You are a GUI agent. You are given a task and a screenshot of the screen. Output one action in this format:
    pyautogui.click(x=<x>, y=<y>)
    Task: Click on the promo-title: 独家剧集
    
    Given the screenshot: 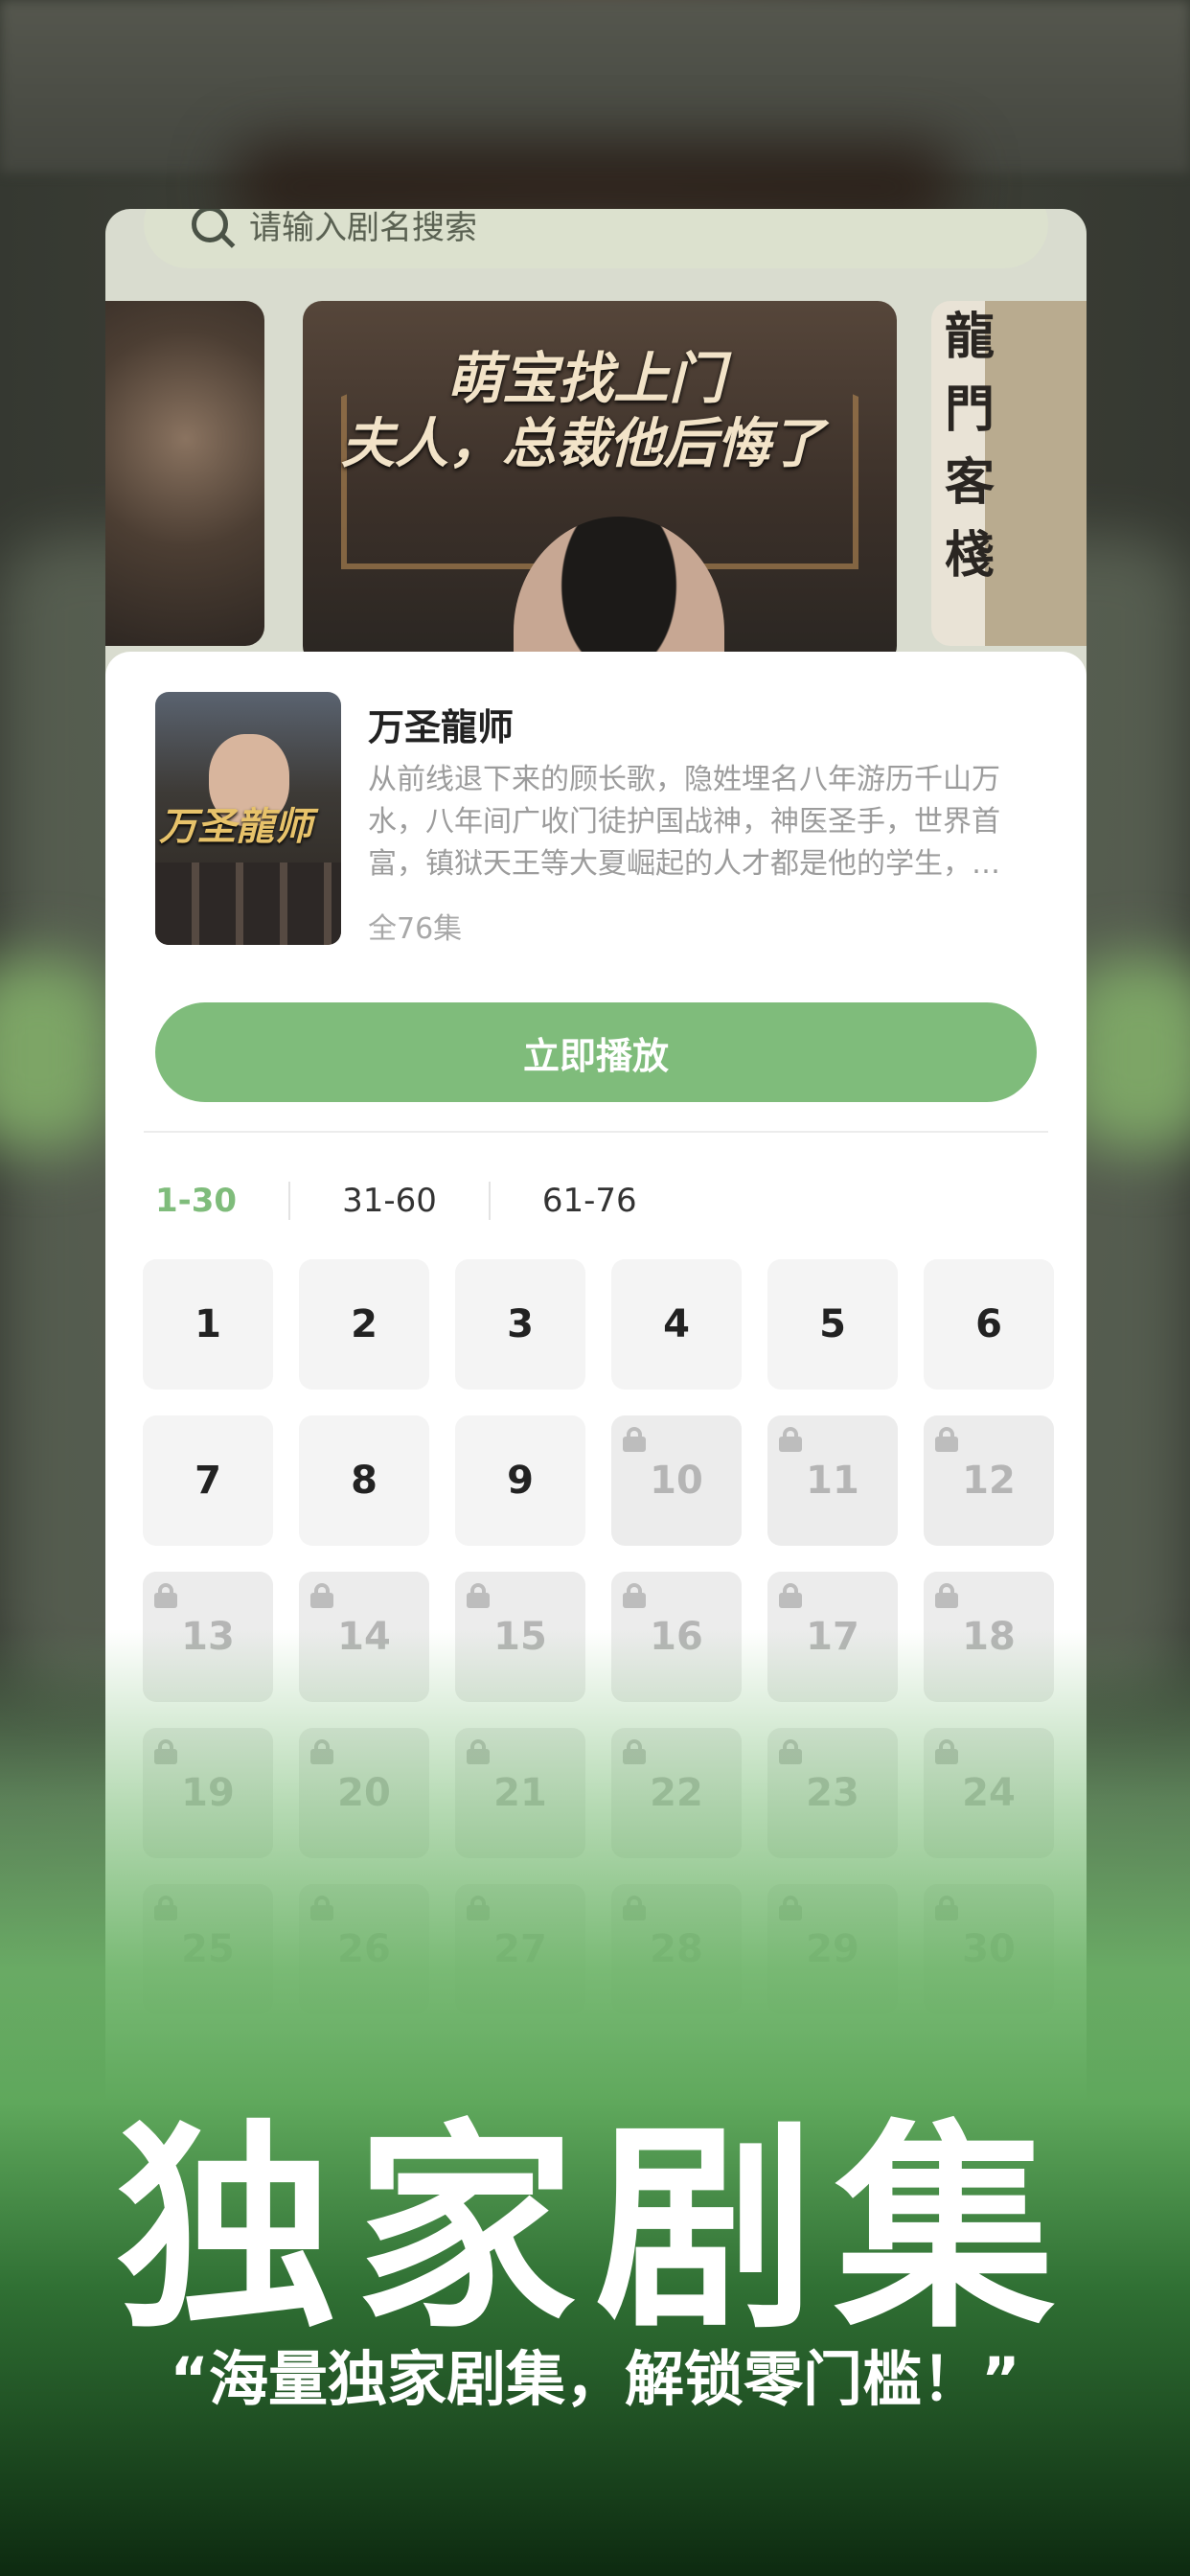 What is the action you would take?
    pyautogui.click(x=594, y=2230)
    